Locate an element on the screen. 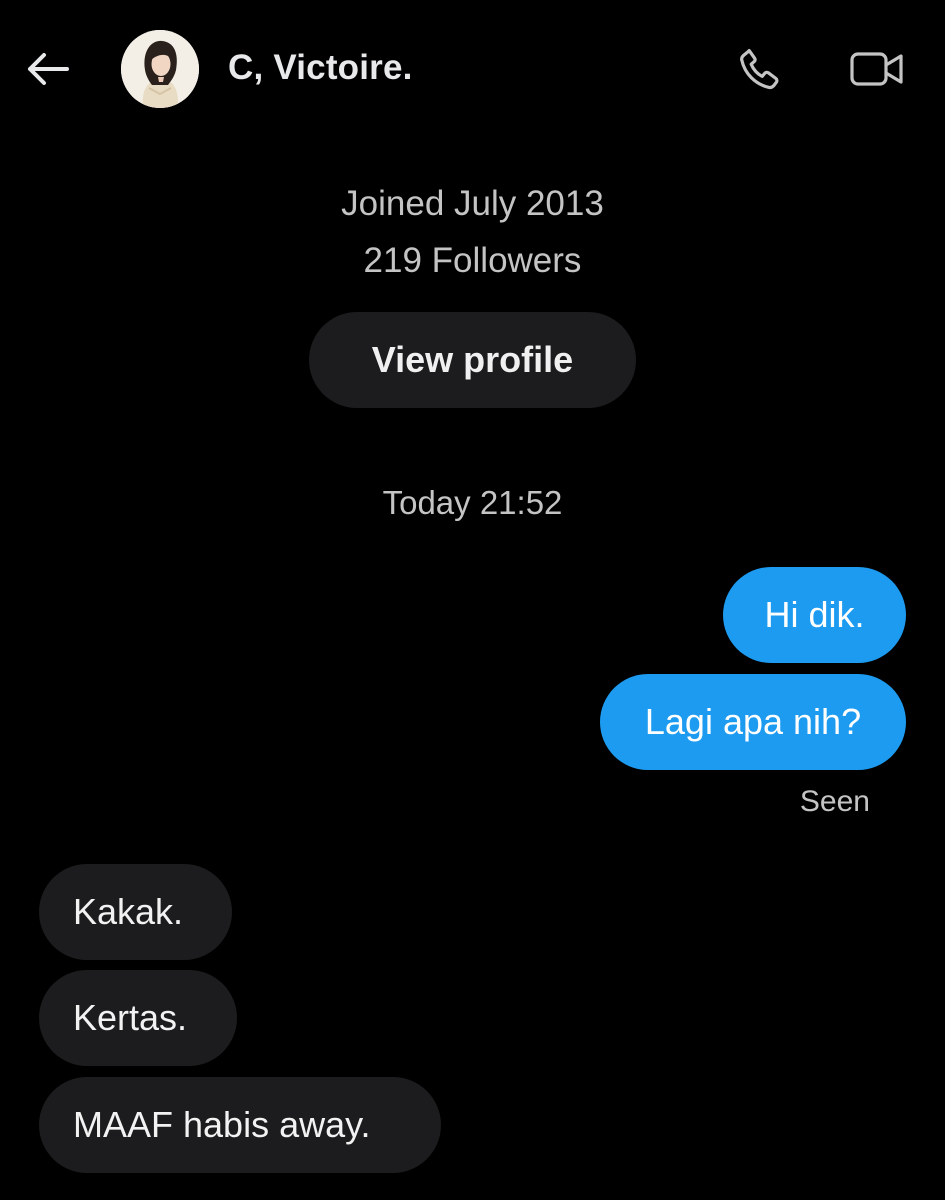 The width and height of the screenshot is (945, 1200). video-call-button is located at coordinates (877, 69).